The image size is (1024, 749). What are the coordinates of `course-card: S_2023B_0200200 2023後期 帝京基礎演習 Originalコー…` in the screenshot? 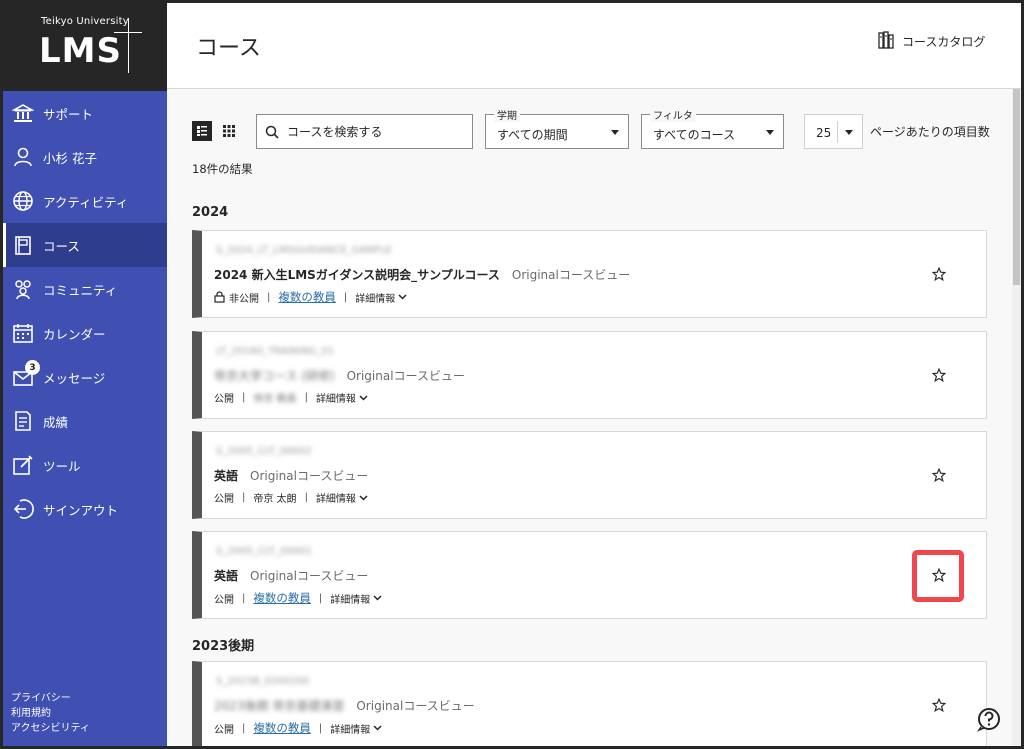 It's located at (589, 703).